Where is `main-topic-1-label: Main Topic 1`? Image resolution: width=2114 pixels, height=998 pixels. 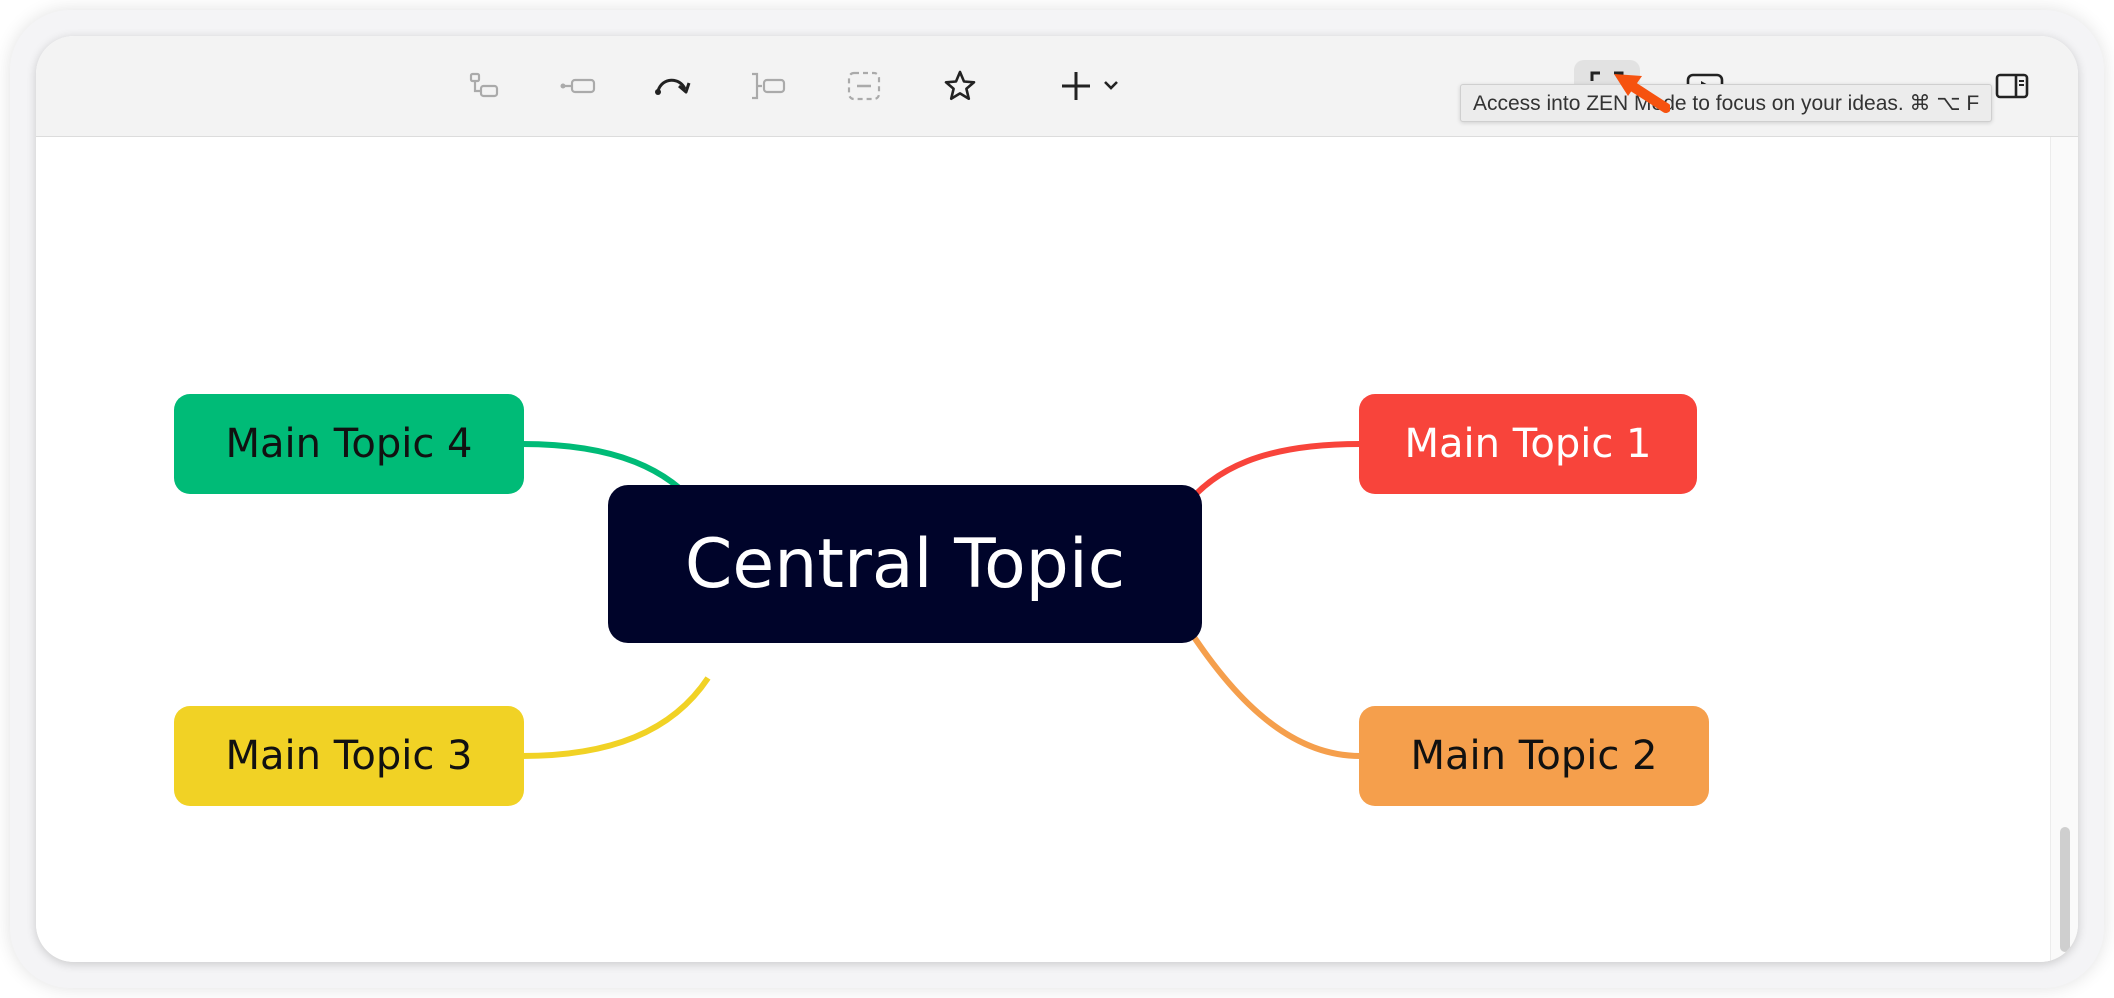
main-topic-1-label: Main Topic 1 is located at coordinates (1528, 444).